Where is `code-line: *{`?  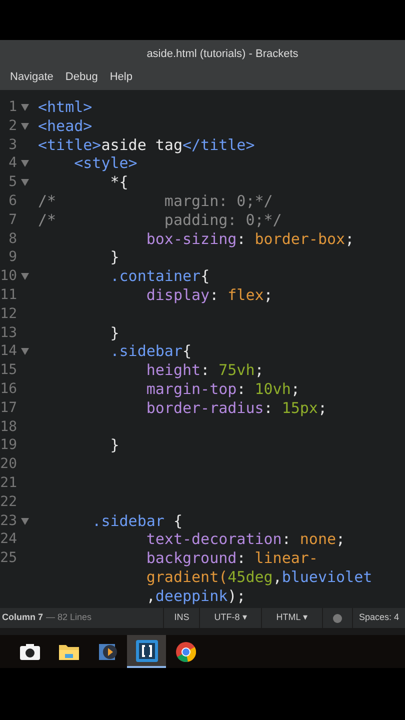 code-line: *{ is located at coordinates (118, 182).